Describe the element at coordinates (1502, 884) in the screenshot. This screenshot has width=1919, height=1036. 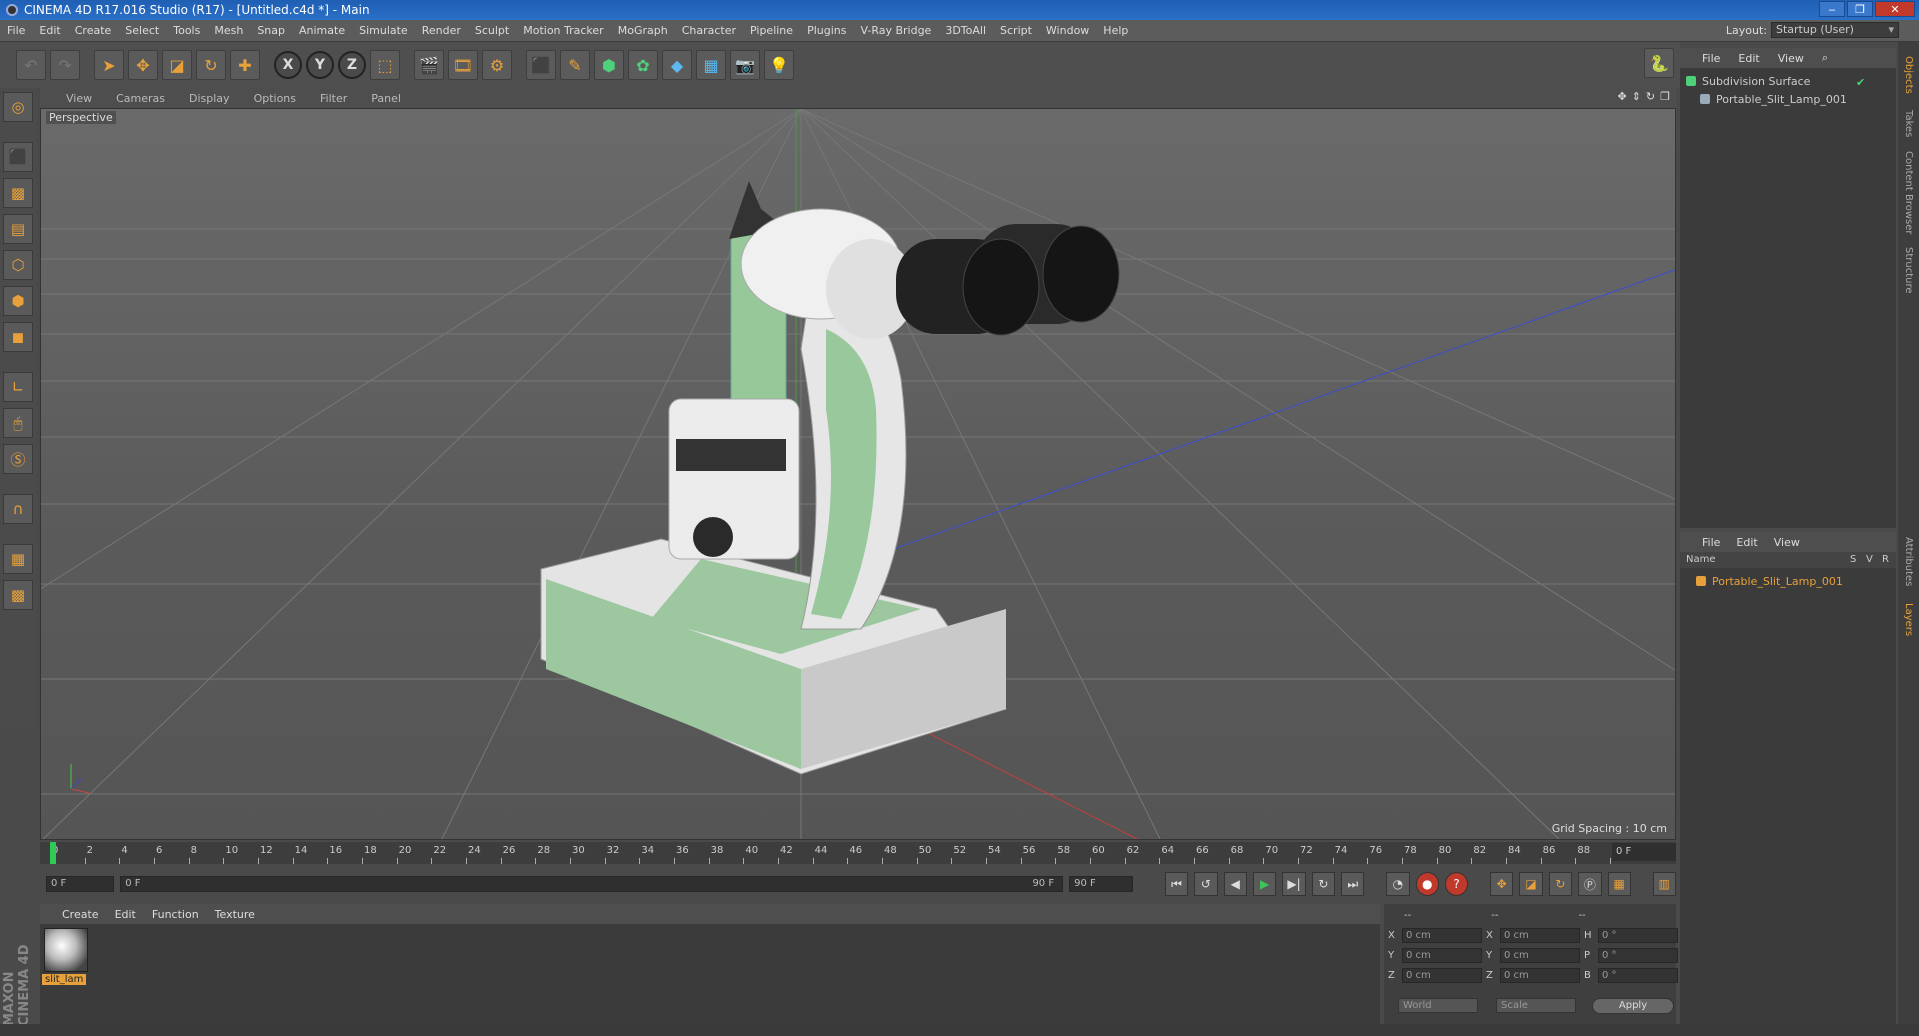
I see `key-position-icon: ✥` at that location.